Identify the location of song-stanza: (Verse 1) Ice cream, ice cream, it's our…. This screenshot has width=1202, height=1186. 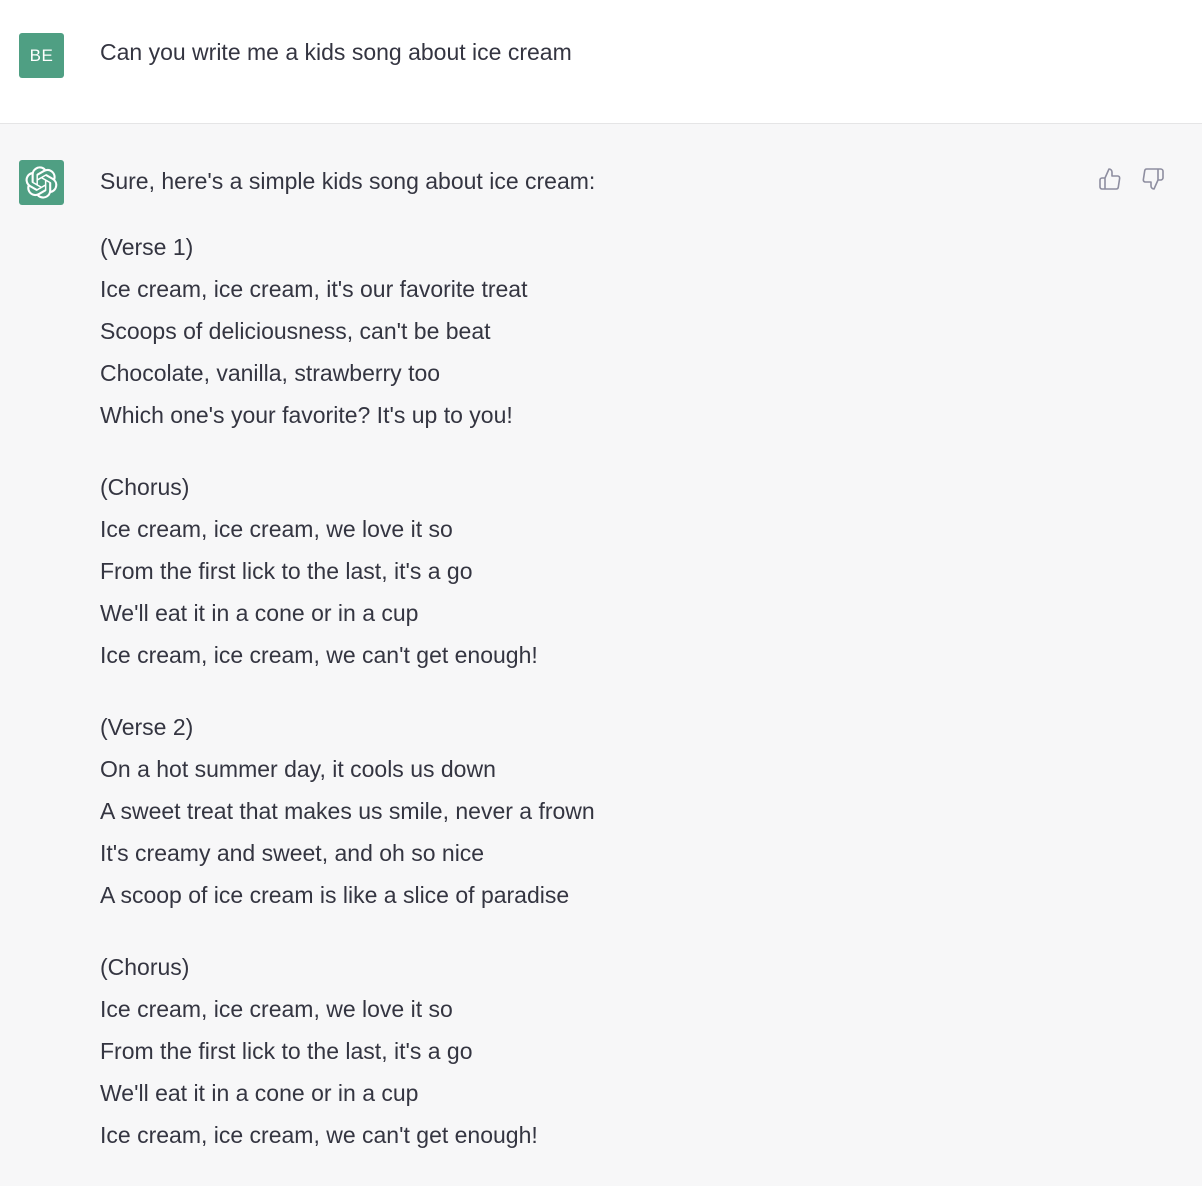
(575, 331).